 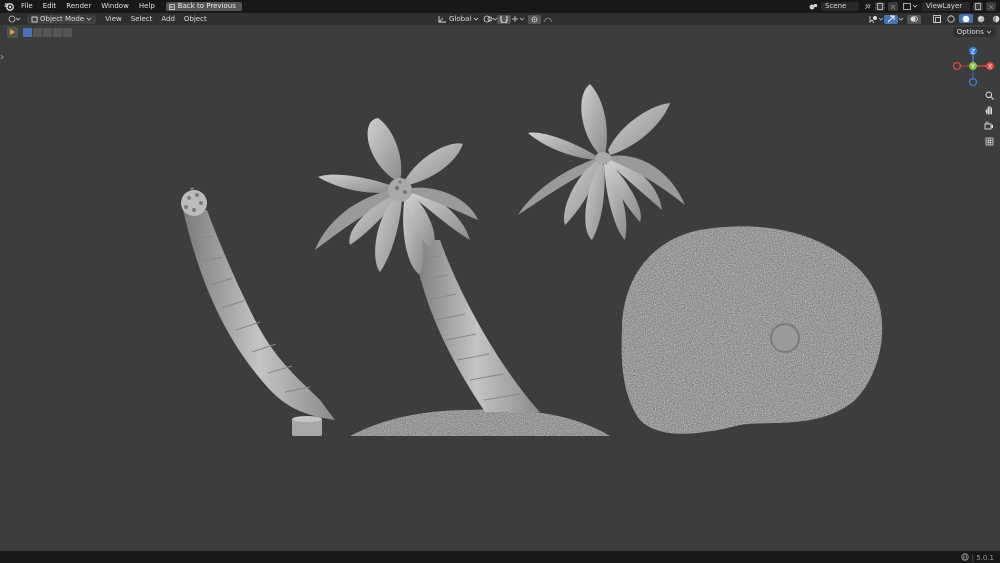 I want to click on pivot-point-icon, so click(x=490, y=19).